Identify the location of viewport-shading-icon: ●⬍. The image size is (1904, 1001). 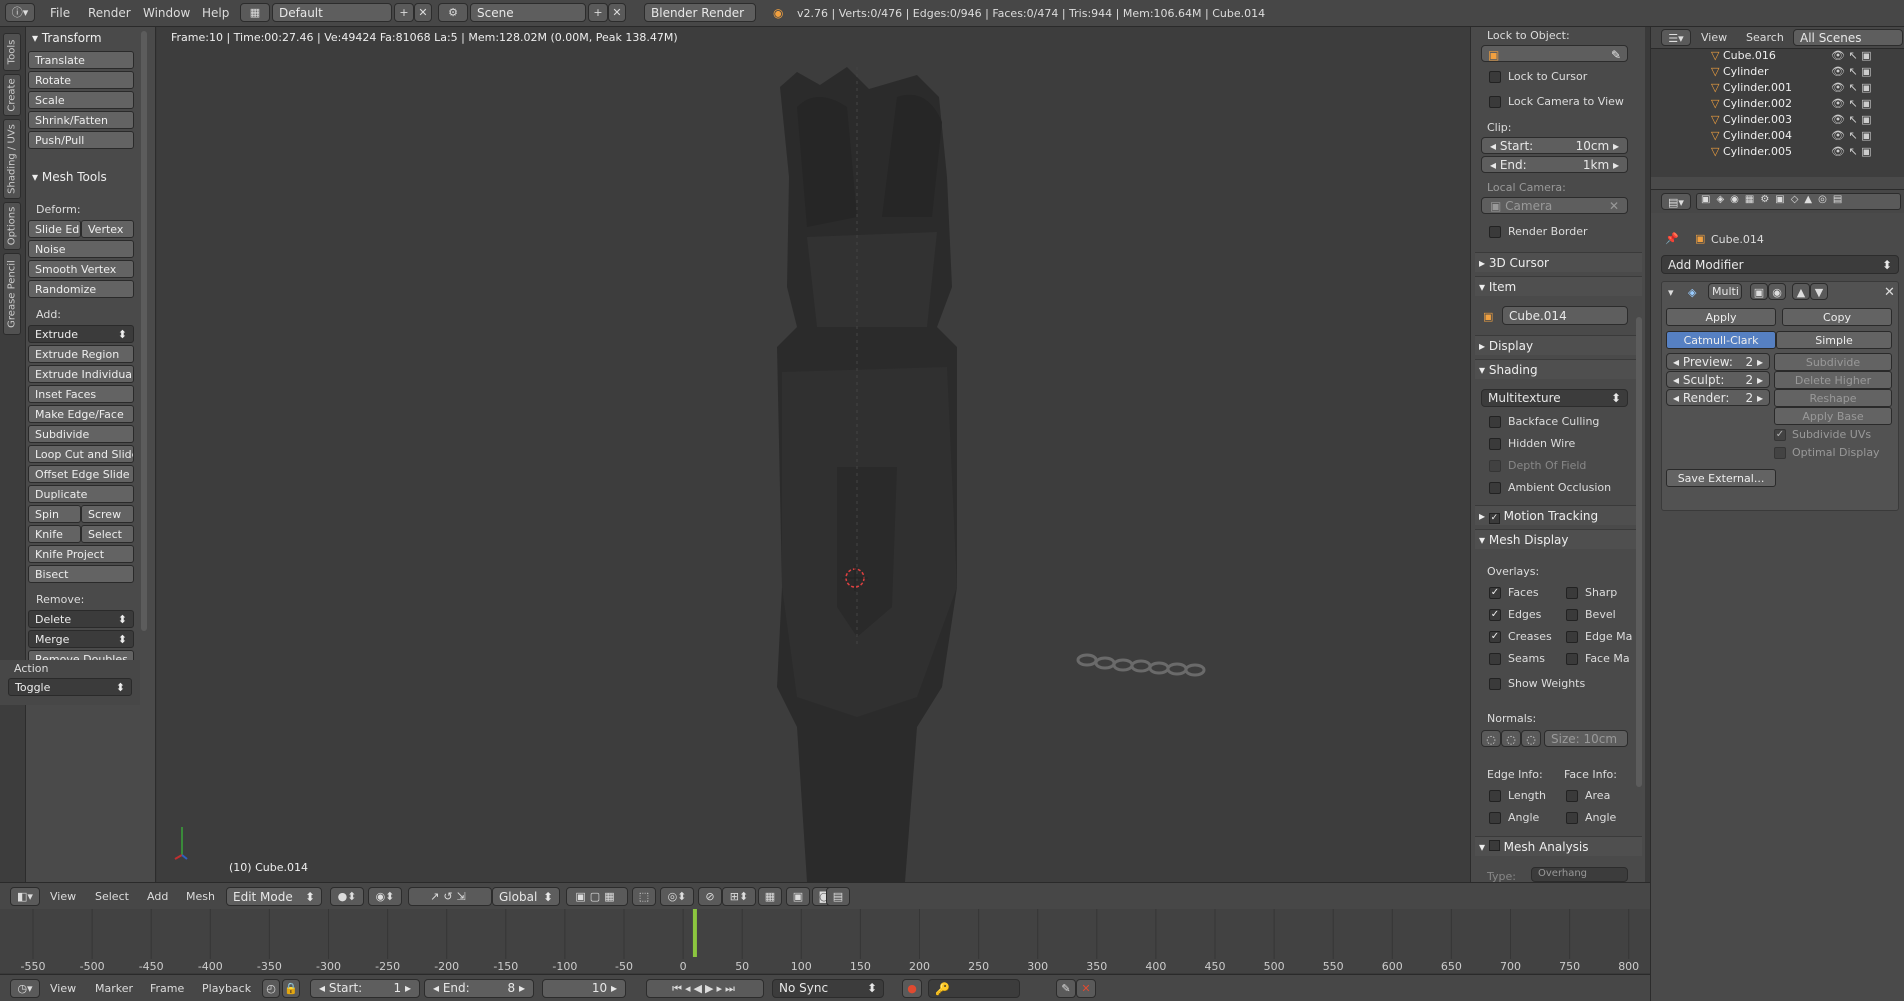
(347, 896).